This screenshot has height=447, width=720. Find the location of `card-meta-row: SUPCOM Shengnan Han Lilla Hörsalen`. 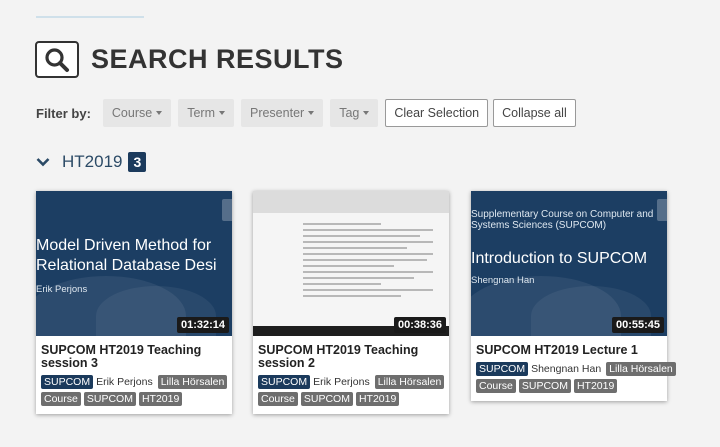

card-meta-row: SUPCOM Shengnan Han Lilla Hörsalen is located at coordinates (576, 369).